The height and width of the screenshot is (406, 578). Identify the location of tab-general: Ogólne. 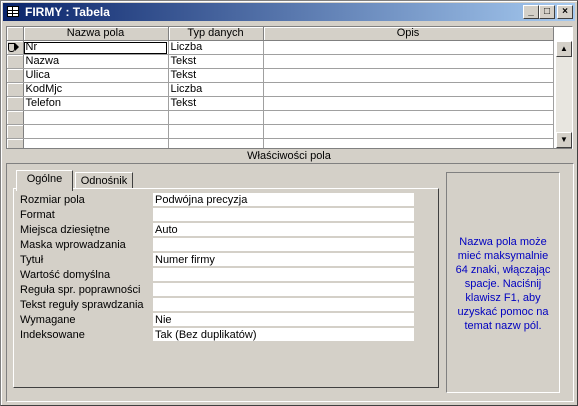
(44, 180).